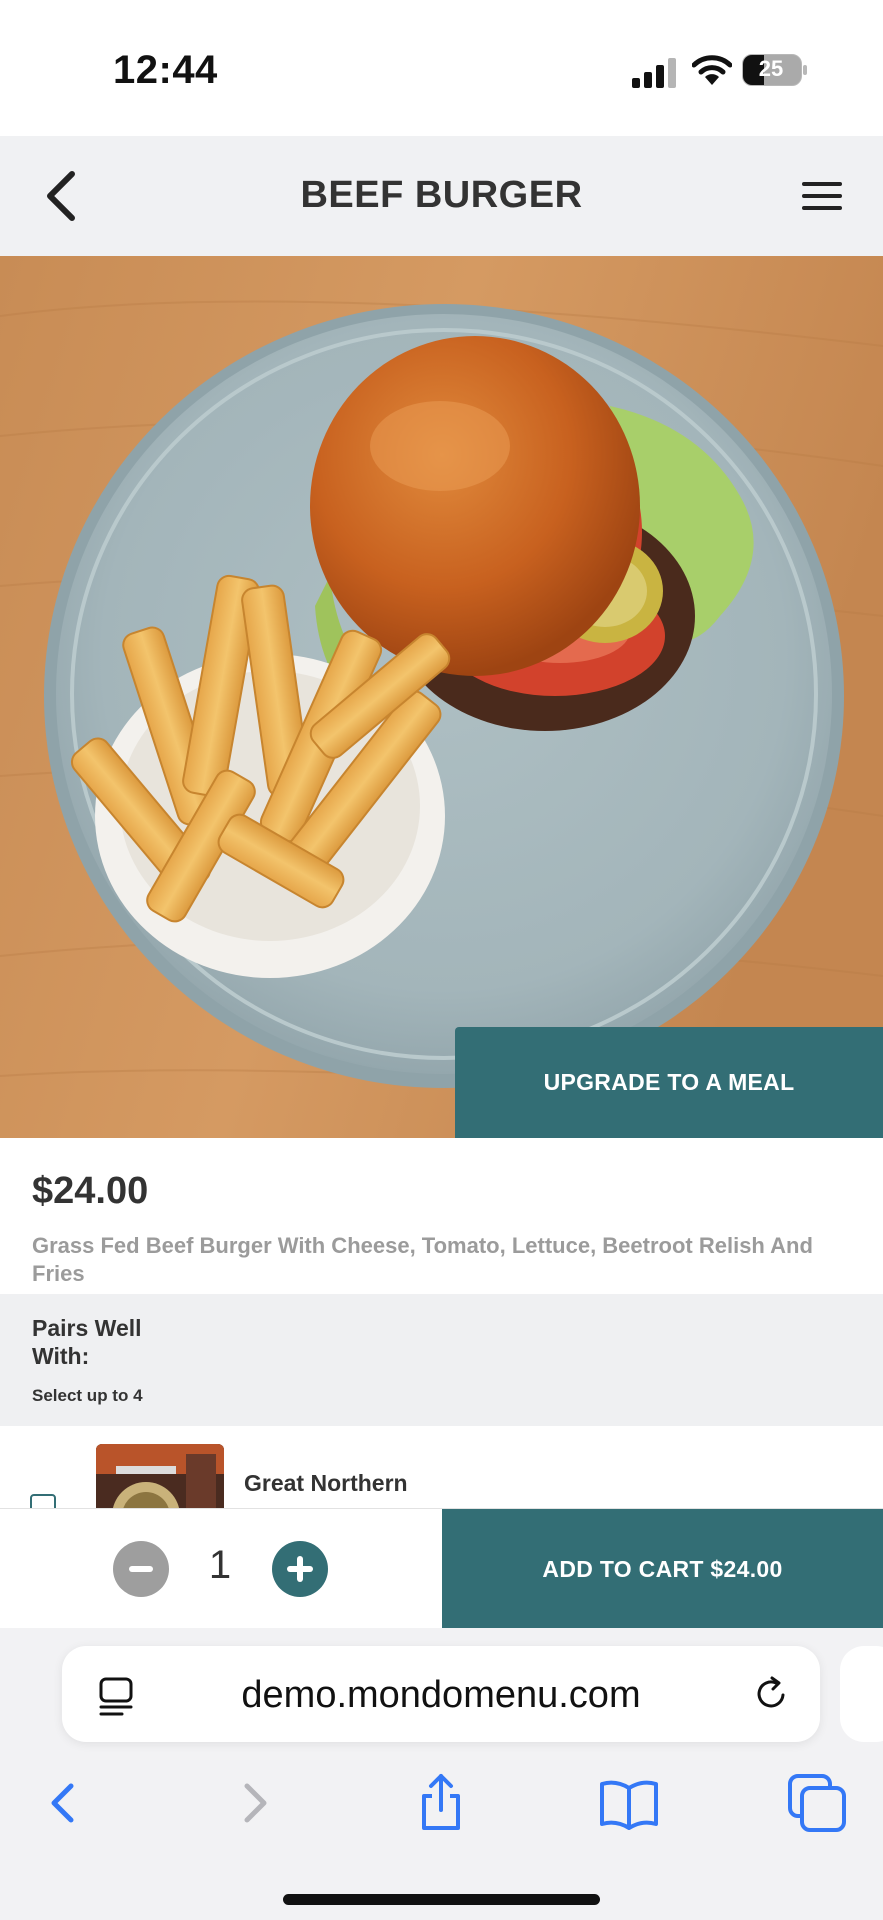  What do you see at coordinates (662, 1569) in the screenshot?
I see `add-to-cart-button: ADD TO CART $24.00` at bounding box center [662, 1569].